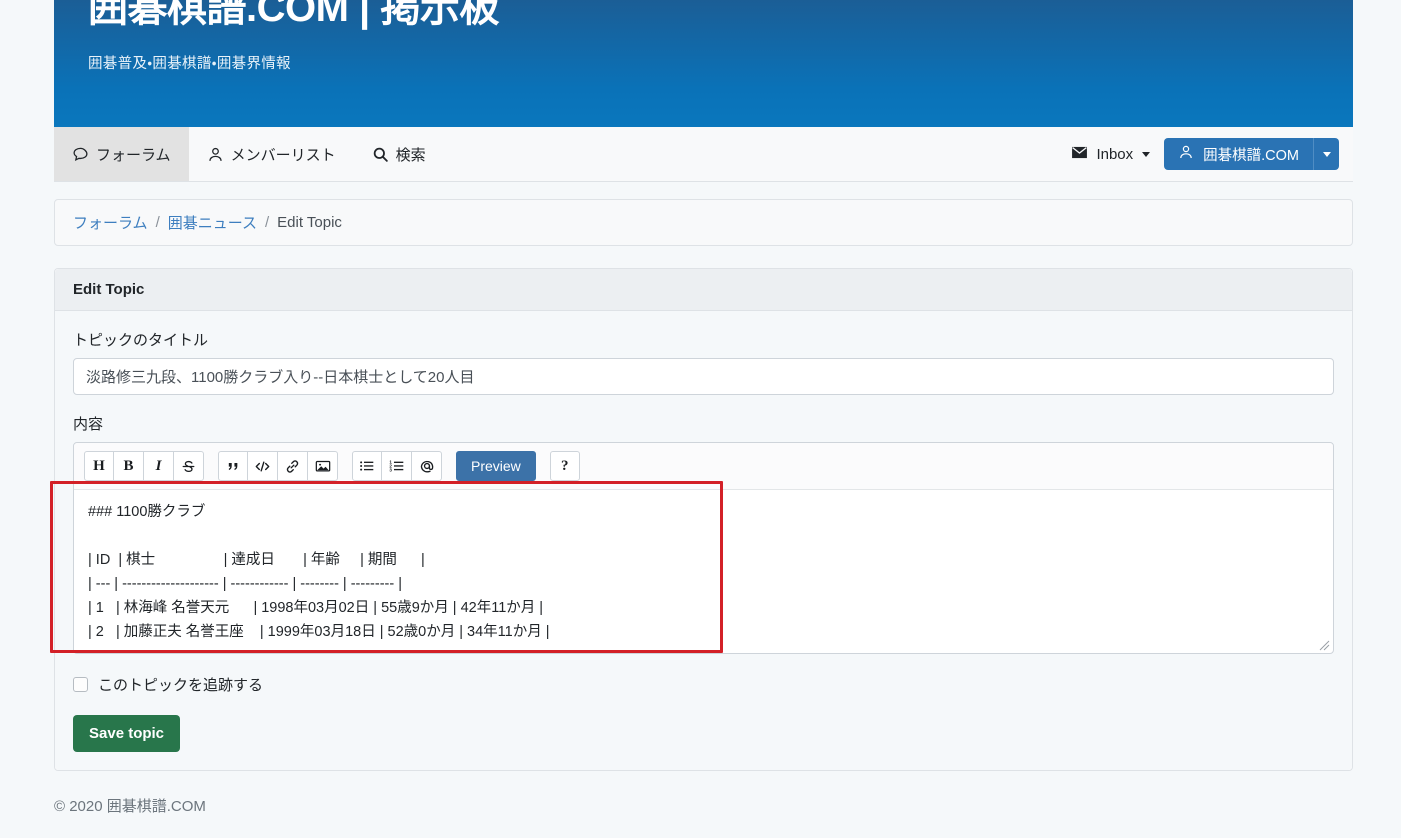 The image size is (1401, 838). I want to click on topic-title-input, so click(703, 376).